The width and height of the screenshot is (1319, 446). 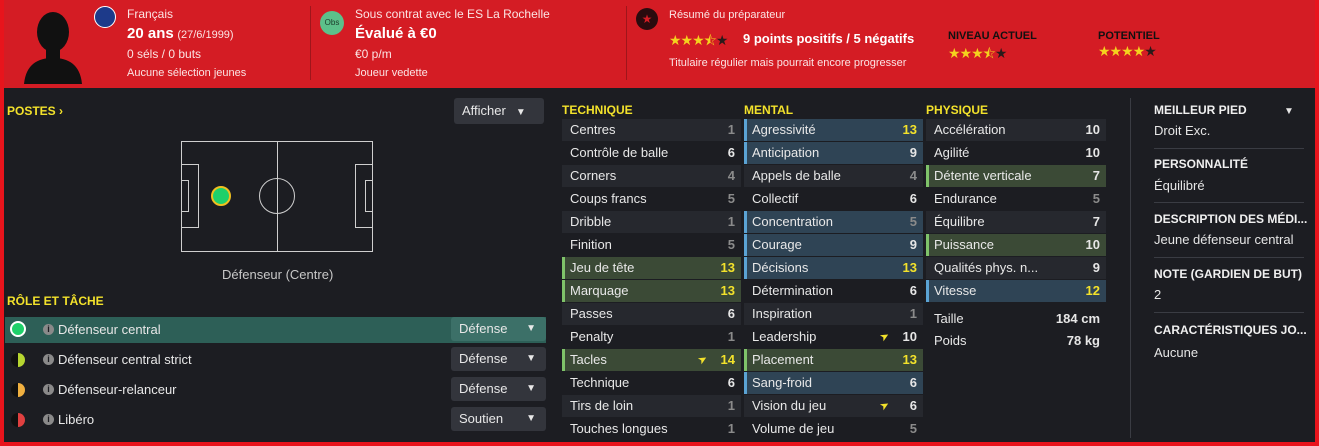 I want to click on physique-title: PHYSIQUE, so click(x=957, y=110).